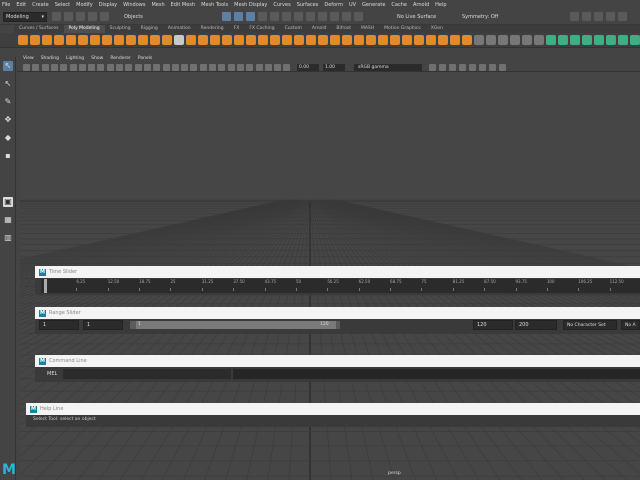 This screenshot has height=480, width=640. I want to click on render-icon, so click(334, 16).